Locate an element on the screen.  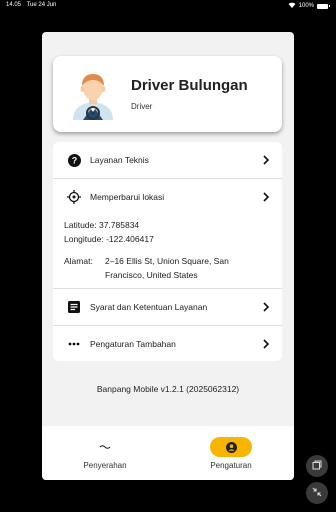
menu-item-technical-service: ? Layanan Teknis is located at coordinates (167, 160).